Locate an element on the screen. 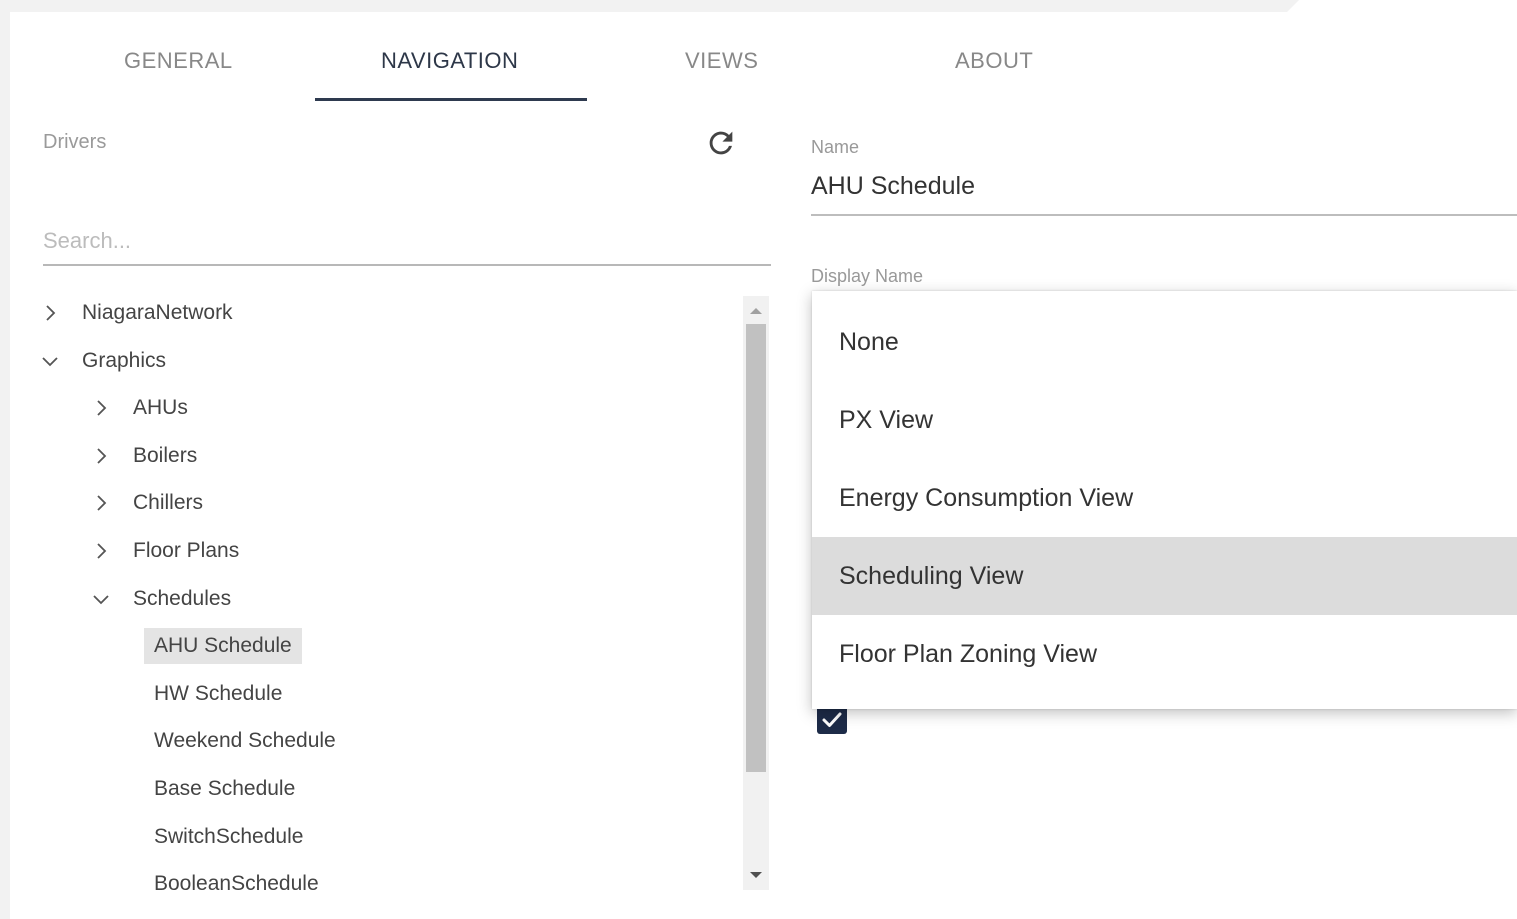 This screenshot has height=919, width=1517. name-label: Name is located at coordinates (835, 147).